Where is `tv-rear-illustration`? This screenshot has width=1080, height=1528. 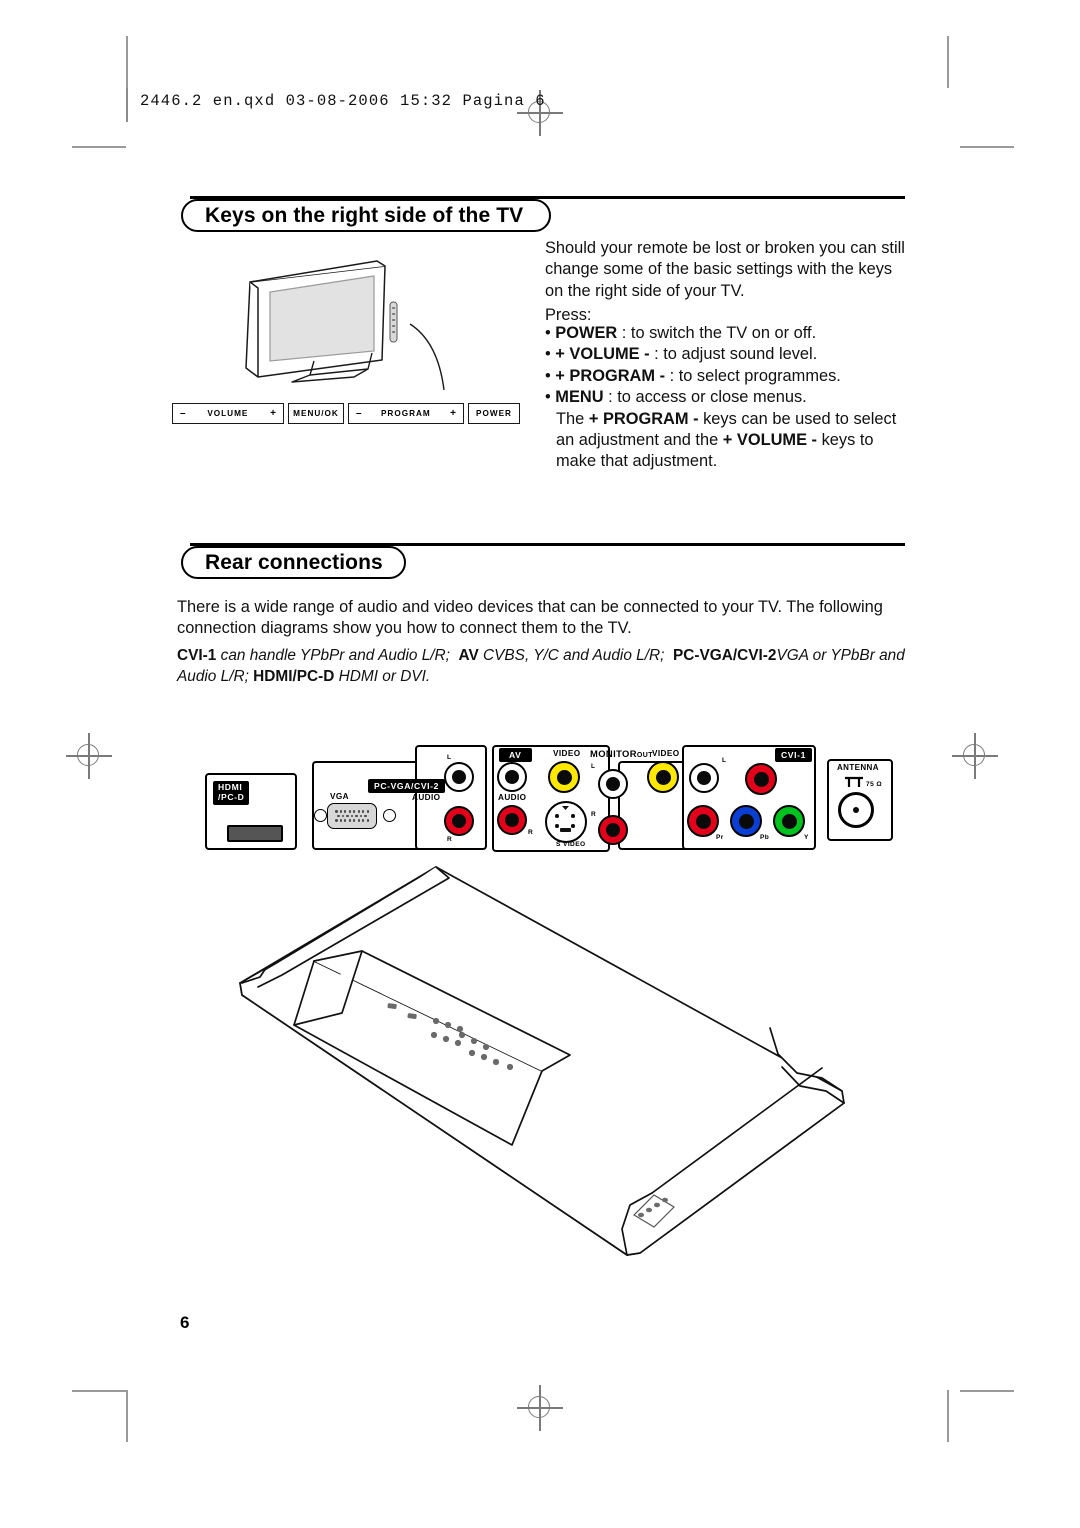
tv-rear-illustration is located at coordinates (542, 1061).